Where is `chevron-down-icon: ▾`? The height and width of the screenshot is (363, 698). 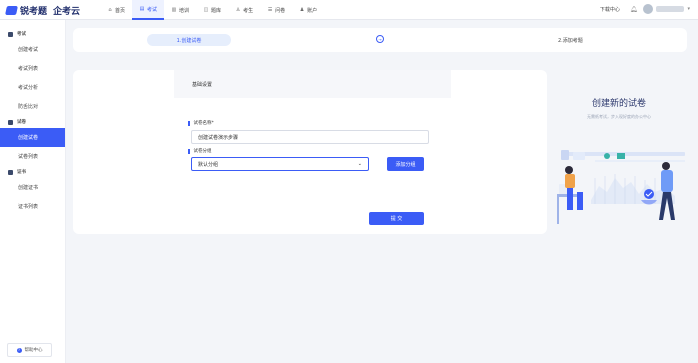 chevron-down-icon: ▾ is located at coordinates (688, 9).